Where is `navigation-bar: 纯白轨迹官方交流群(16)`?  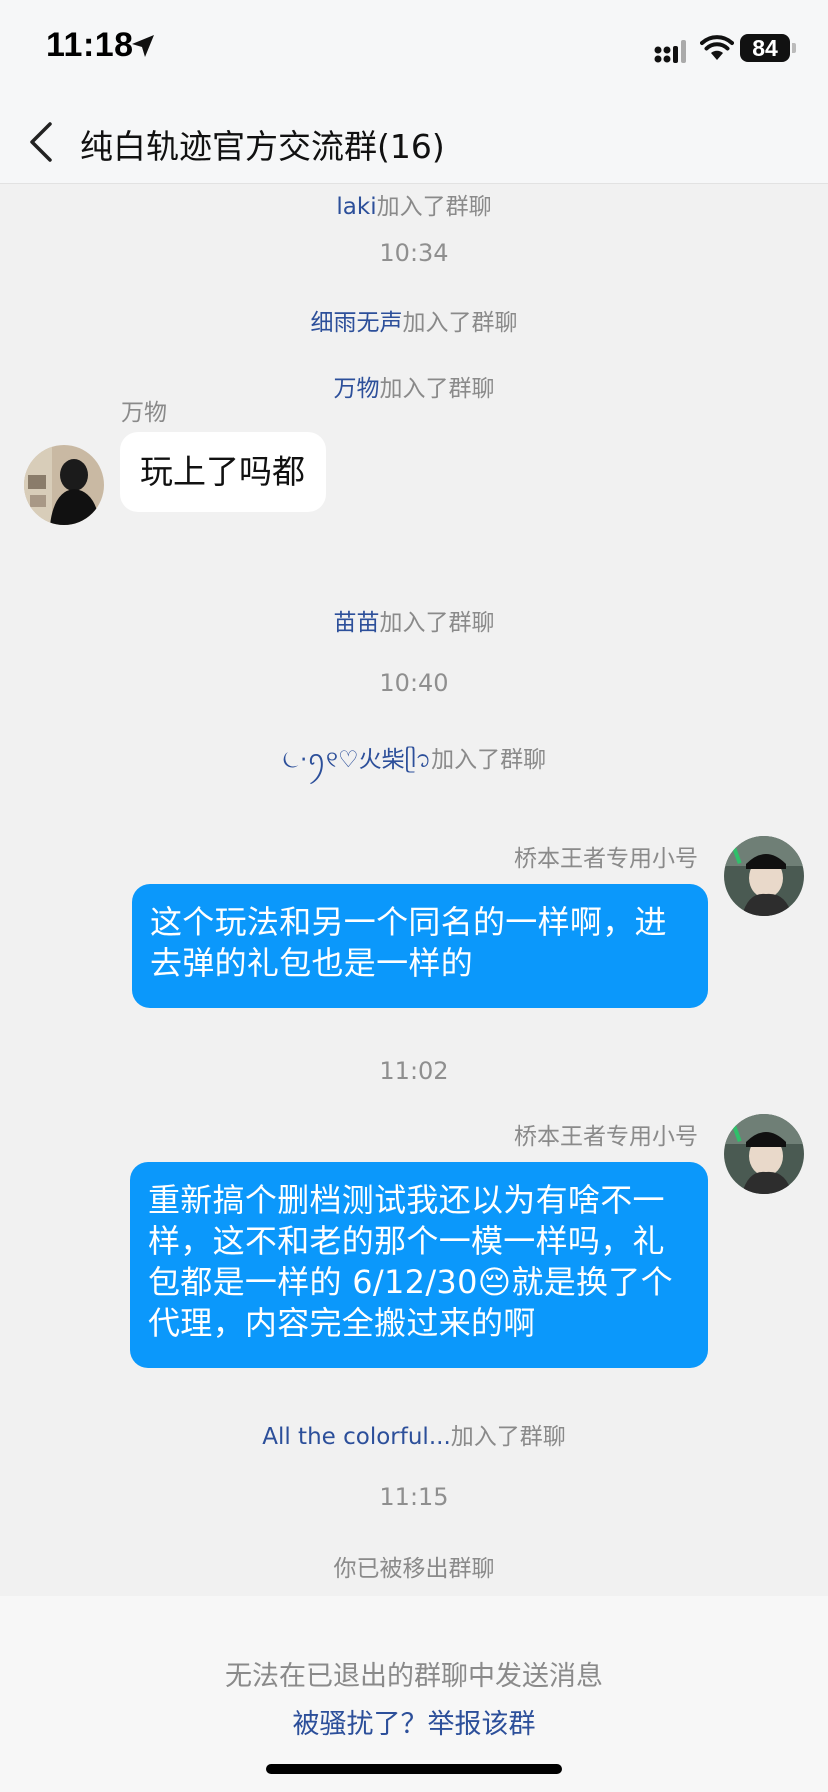 navigation-bar: 纯白轨迹官方交流群(16) is located at coordinates (414, 142).